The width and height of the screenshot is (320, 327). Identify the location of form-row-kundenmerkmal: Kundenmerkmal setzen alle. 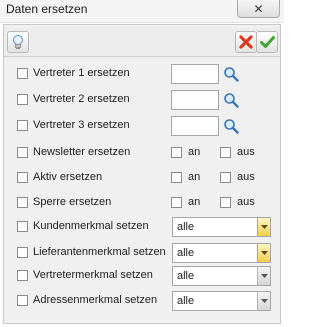
(142, 227).